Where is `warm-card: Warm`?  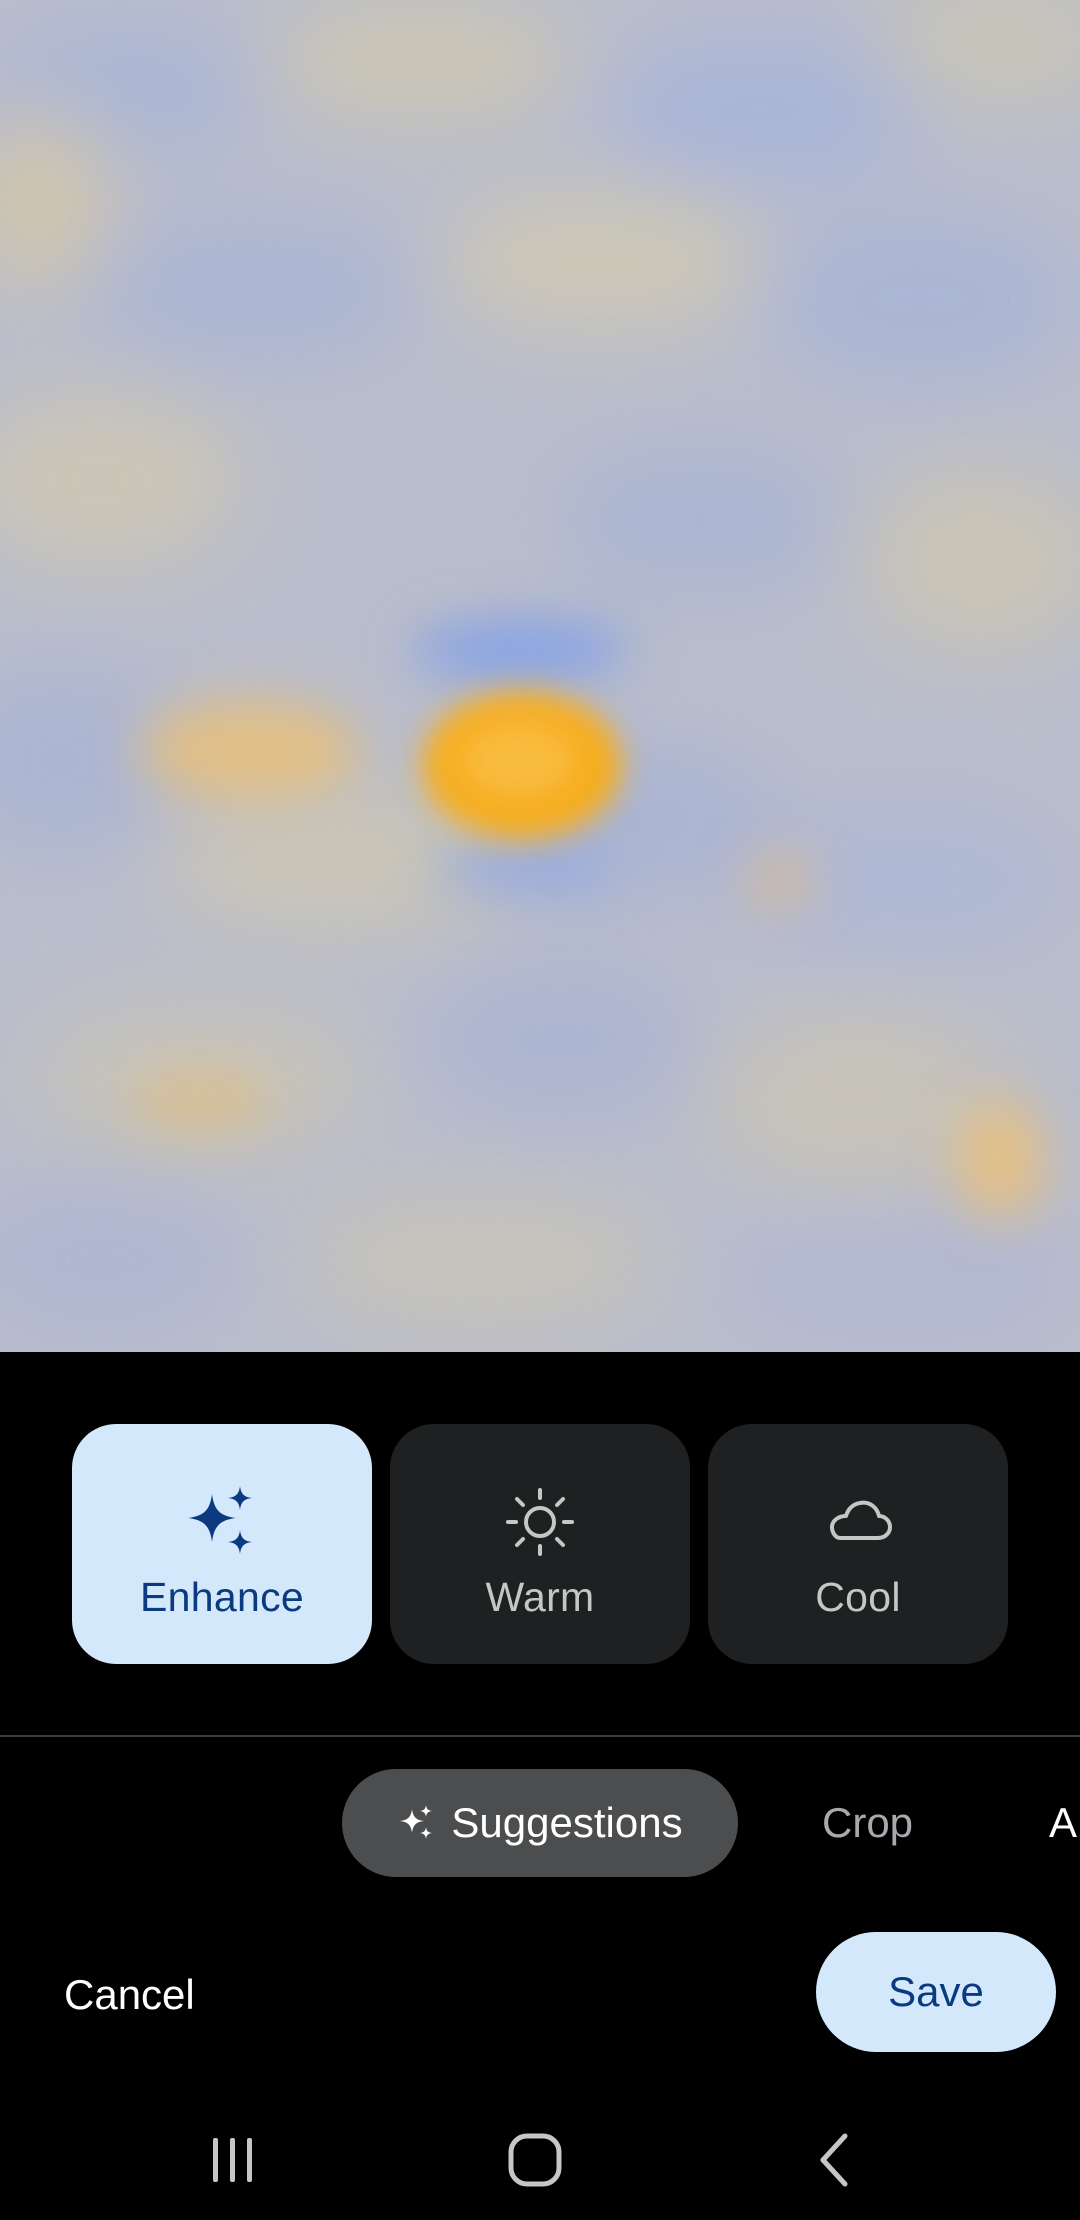
warm-card: Warm is located at coordinates (540, 1544).